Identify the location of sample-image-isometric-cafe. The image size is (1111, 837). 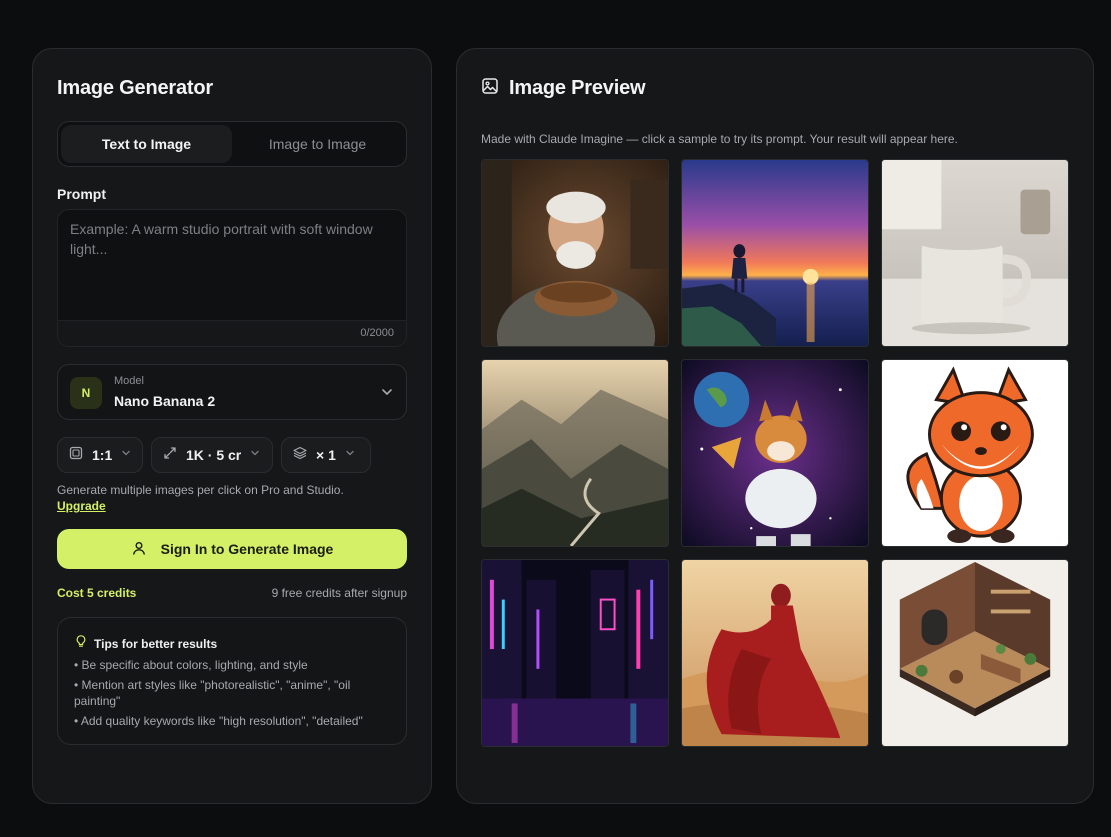
(975, 653).